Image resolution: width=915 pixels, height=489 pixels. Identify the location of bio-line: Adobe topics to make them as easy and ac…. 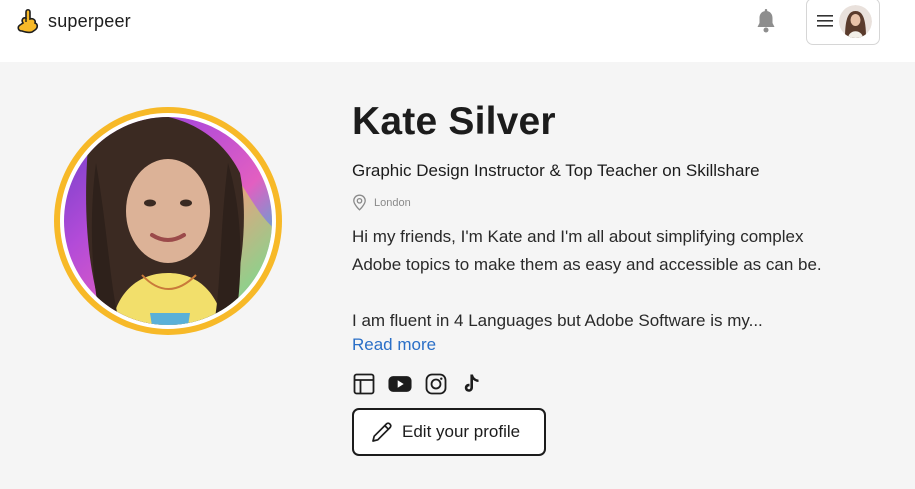
(587, 264).